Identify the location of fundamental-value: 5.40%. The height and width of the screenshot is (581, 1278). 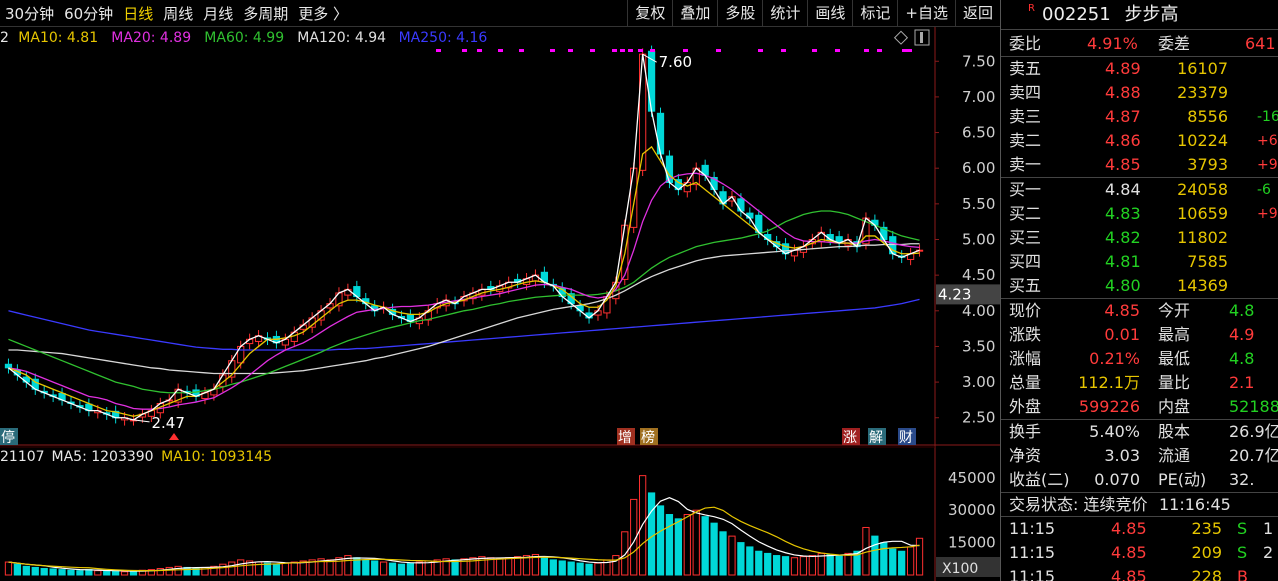
(1114, 431).